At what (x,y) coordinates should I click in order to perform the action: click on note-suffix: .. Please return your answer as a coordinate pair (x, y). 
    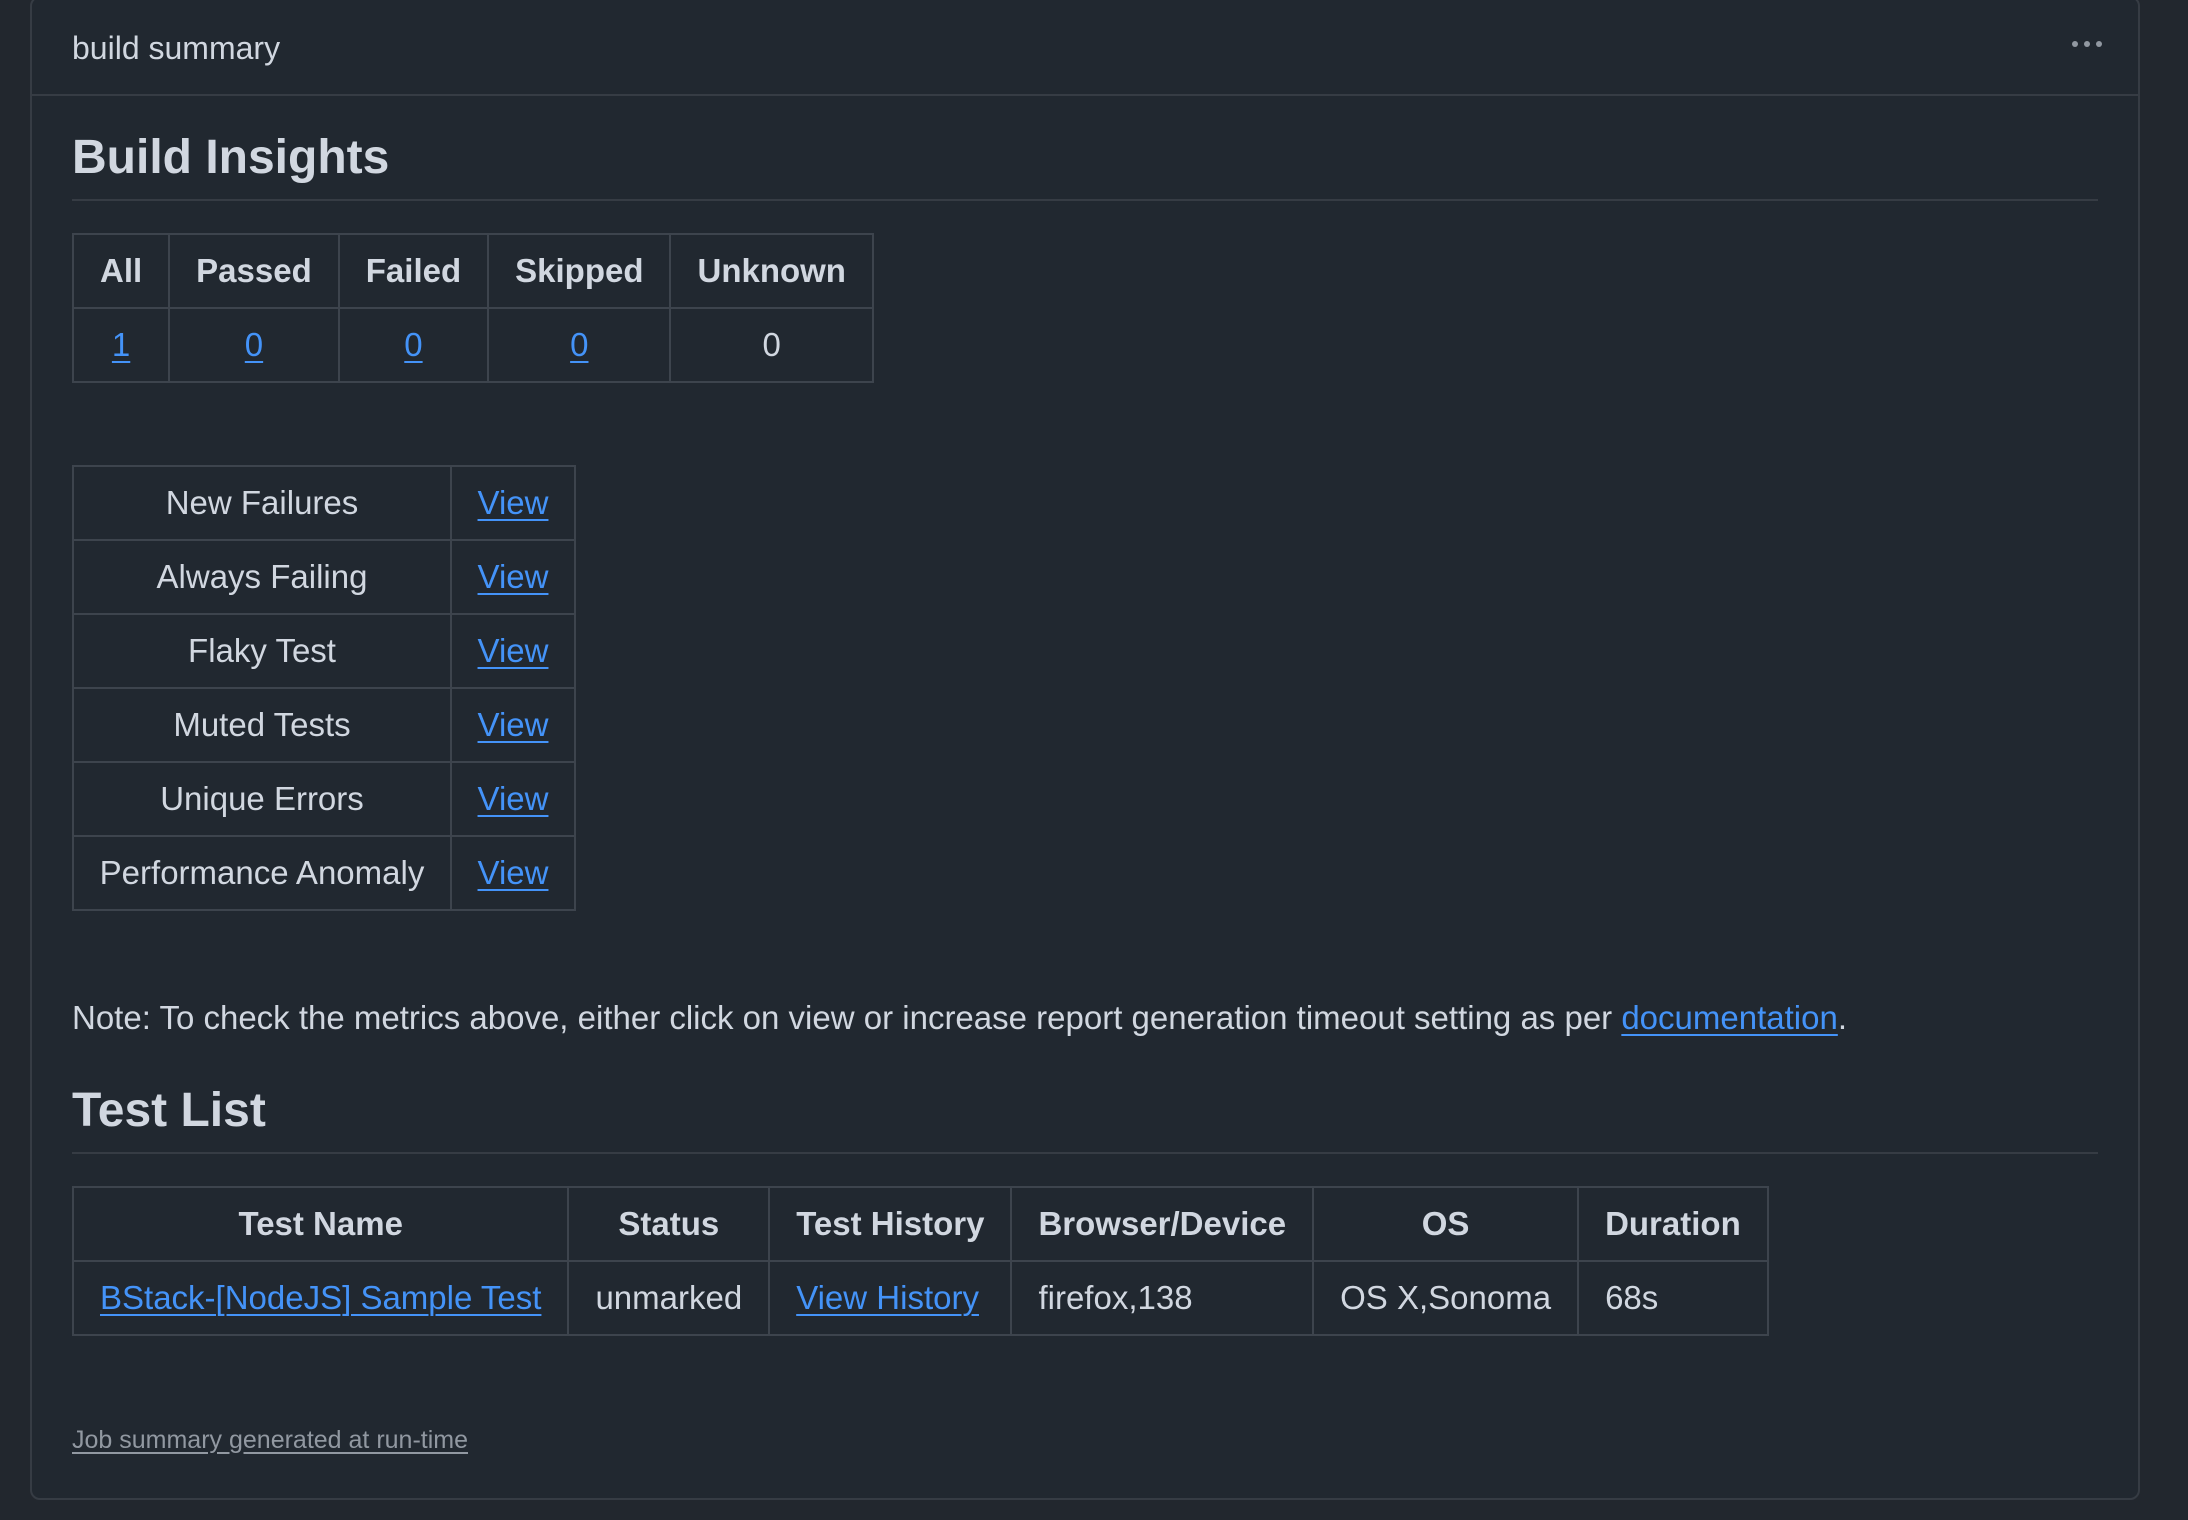
    Looking at the image, I should click on (1842, 1017).